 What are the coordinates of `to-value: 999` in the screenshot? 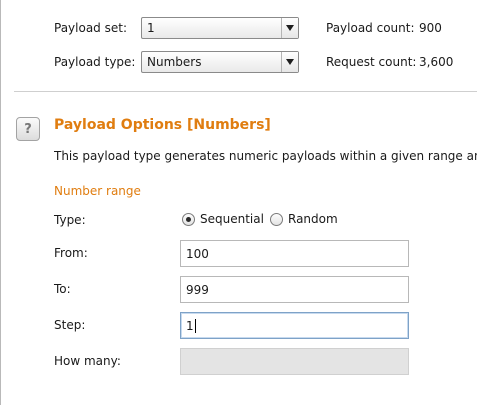 It's located at (197, 289).